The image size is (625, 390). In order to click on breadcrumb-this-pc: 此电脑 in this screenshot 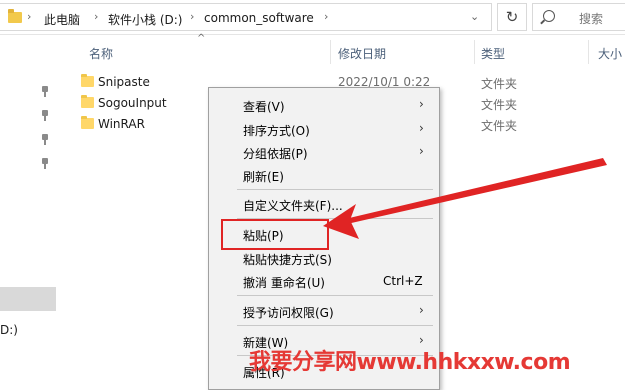, I will do `click(62, 19)`.